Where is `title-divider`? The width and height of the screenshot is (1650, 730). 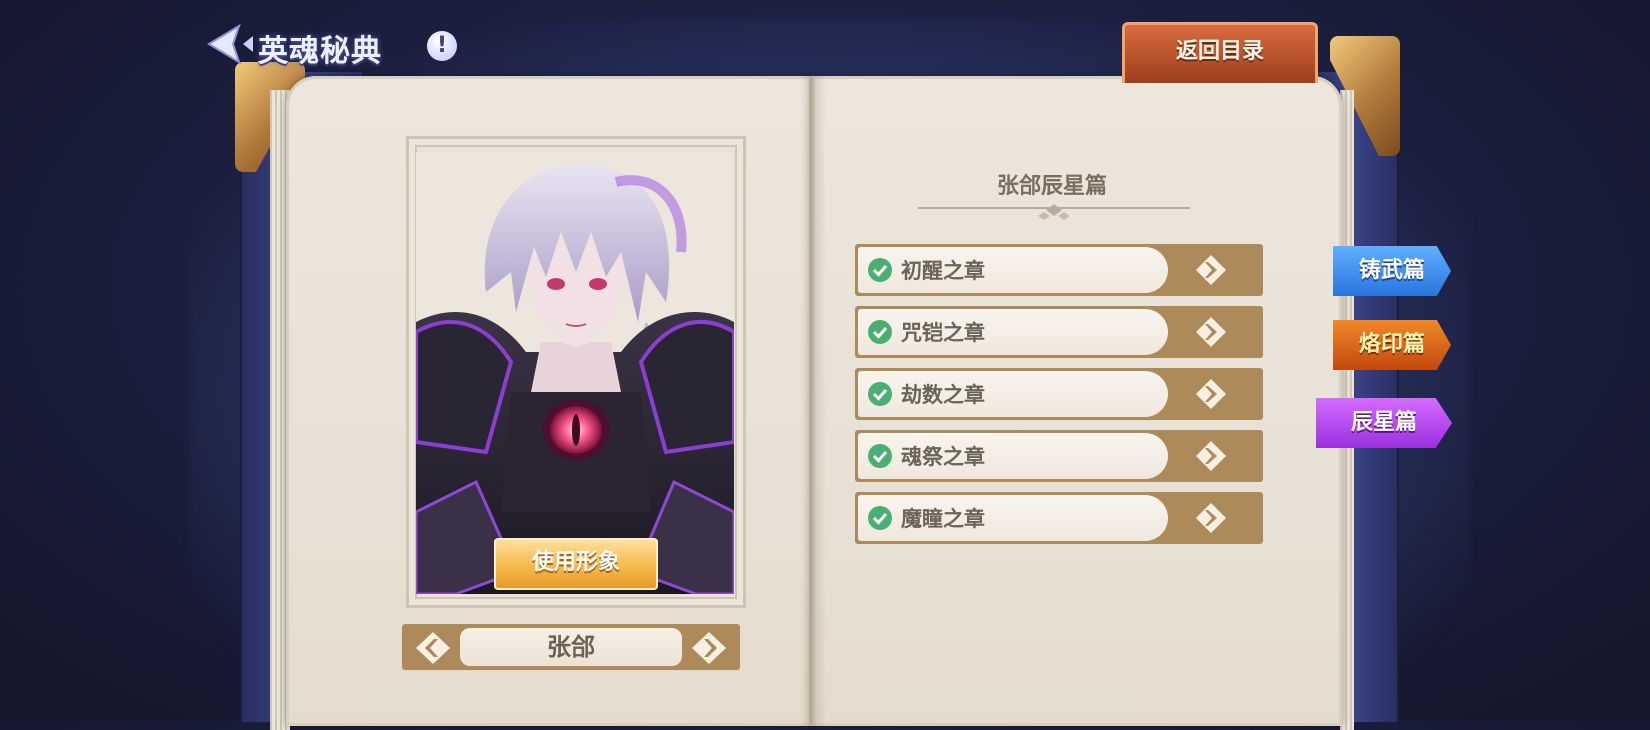
title-divider is located at coordinates (1054, 212).